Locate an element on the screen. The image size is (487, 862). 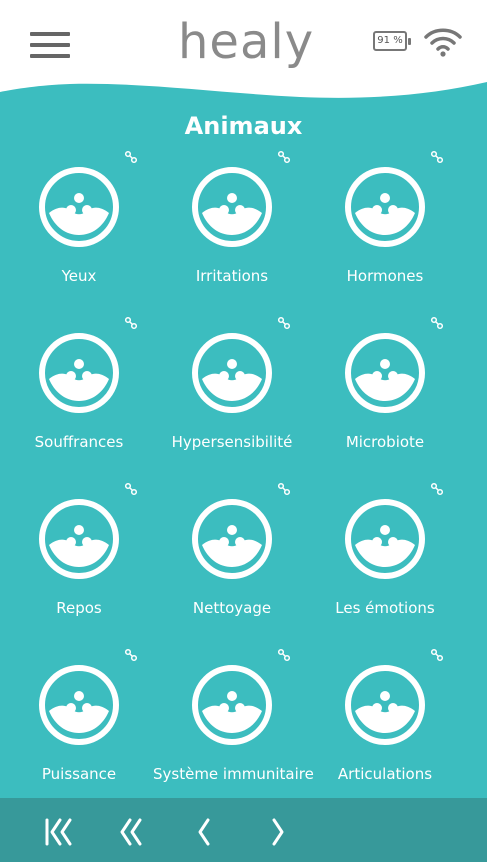
program-label: Système immunitaire is located at coordinates (233, 774).